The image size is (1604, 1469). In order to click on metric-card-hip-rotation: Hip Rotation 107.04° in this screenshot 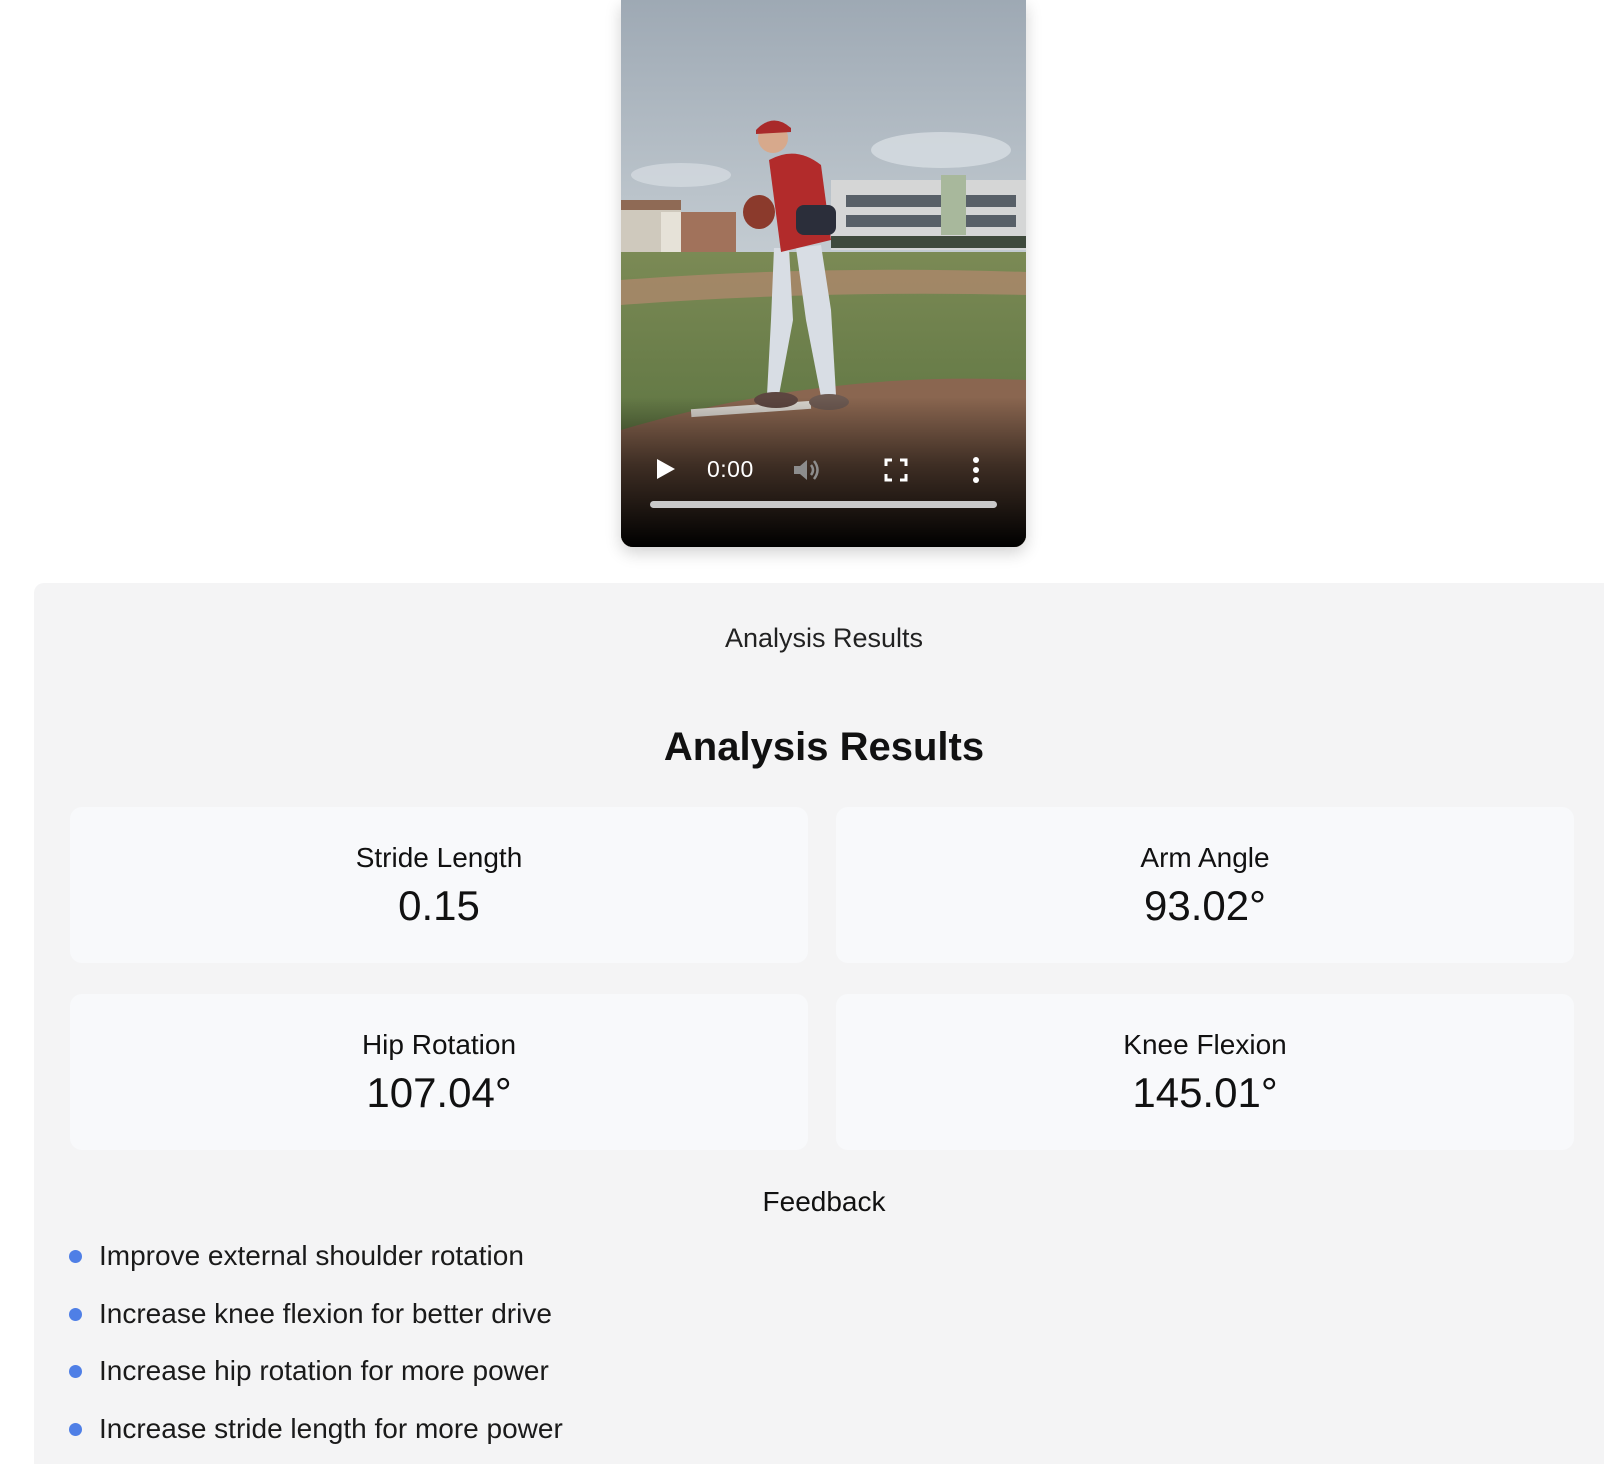, I will do `click(439, 1072)`.